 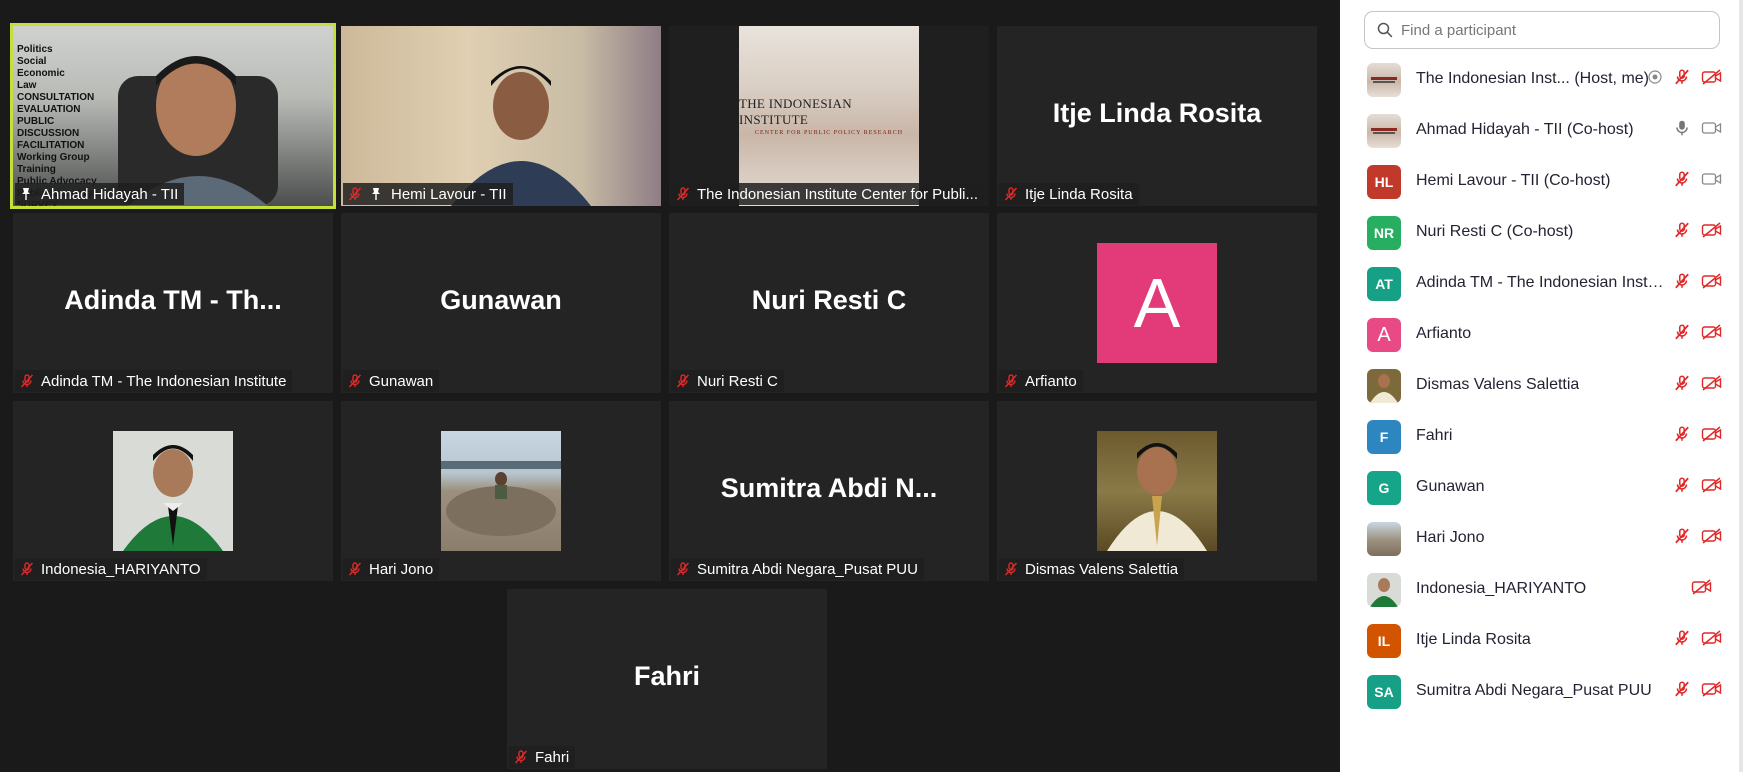 I want to click on video-tile: Nuri Resti C Nuri Resti C, so click(x=829, y=303).